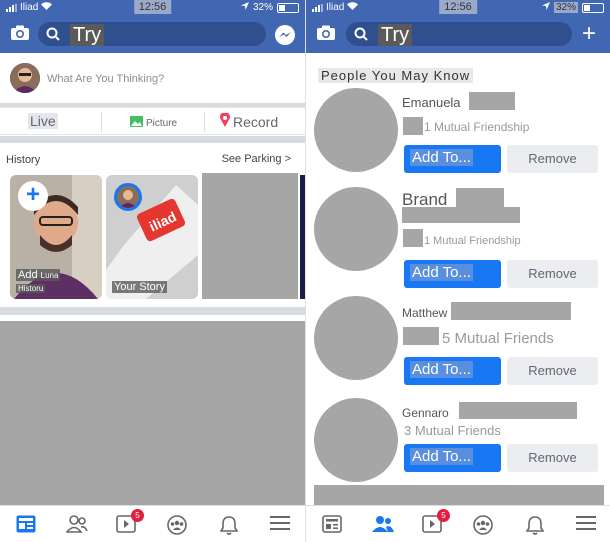  What do you see at coordinates (589, 34) in the screenshot?
I see `add-friend-icon: +` at bounding box center [589, 34].